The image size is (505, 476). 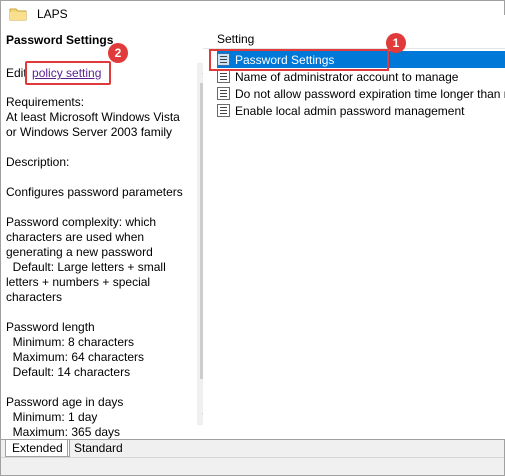 What do you see at coordinates (396, 43) in the screenshot?
I see `annotation-badge-1: 1` at bounding box center [396, 43].